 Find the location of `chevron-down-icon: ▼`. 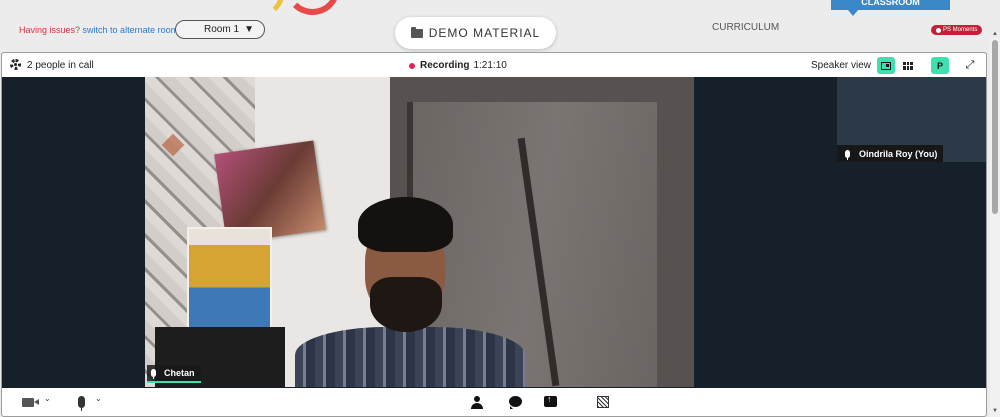

chevron-down-icon: ▼ is located at coordinates (249, 29).